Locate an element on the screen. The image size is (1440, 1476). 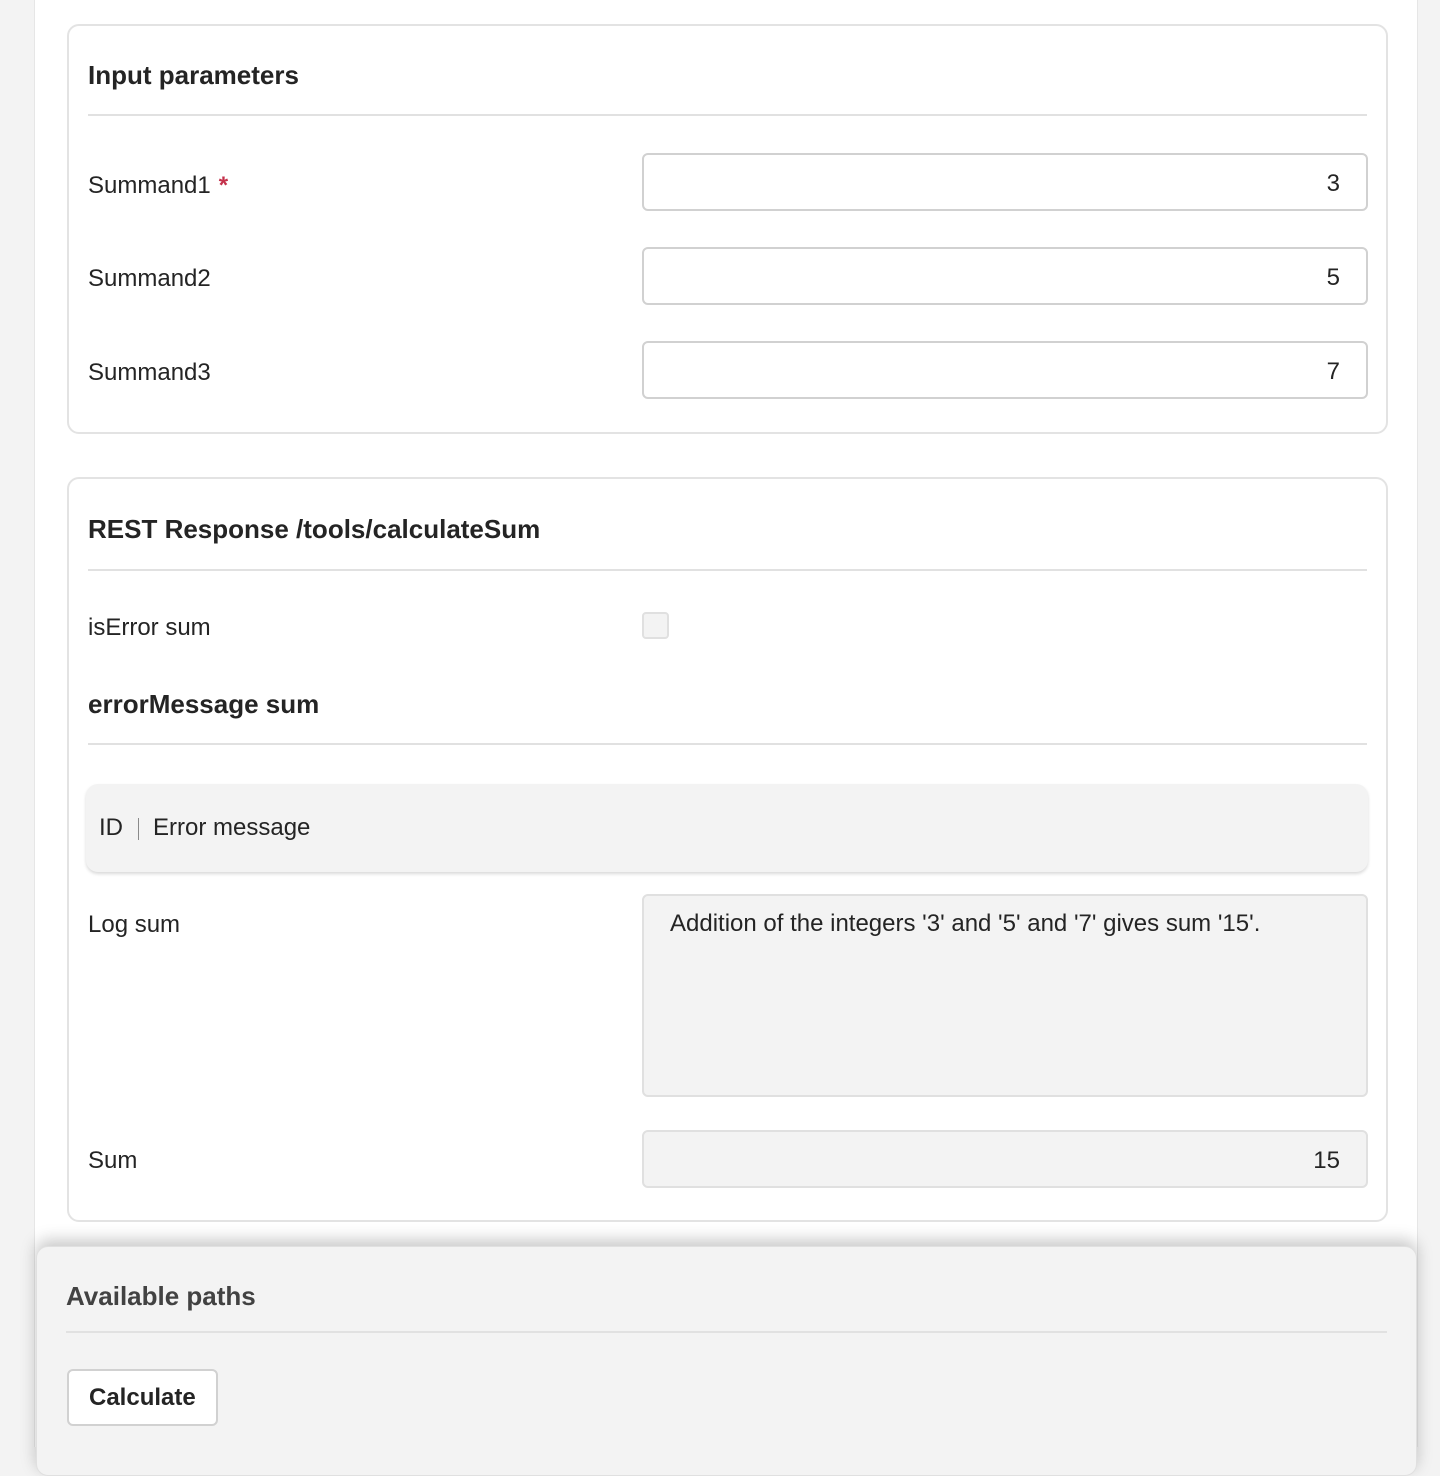
column-header-id: ID is located at coordinates (111, 828).